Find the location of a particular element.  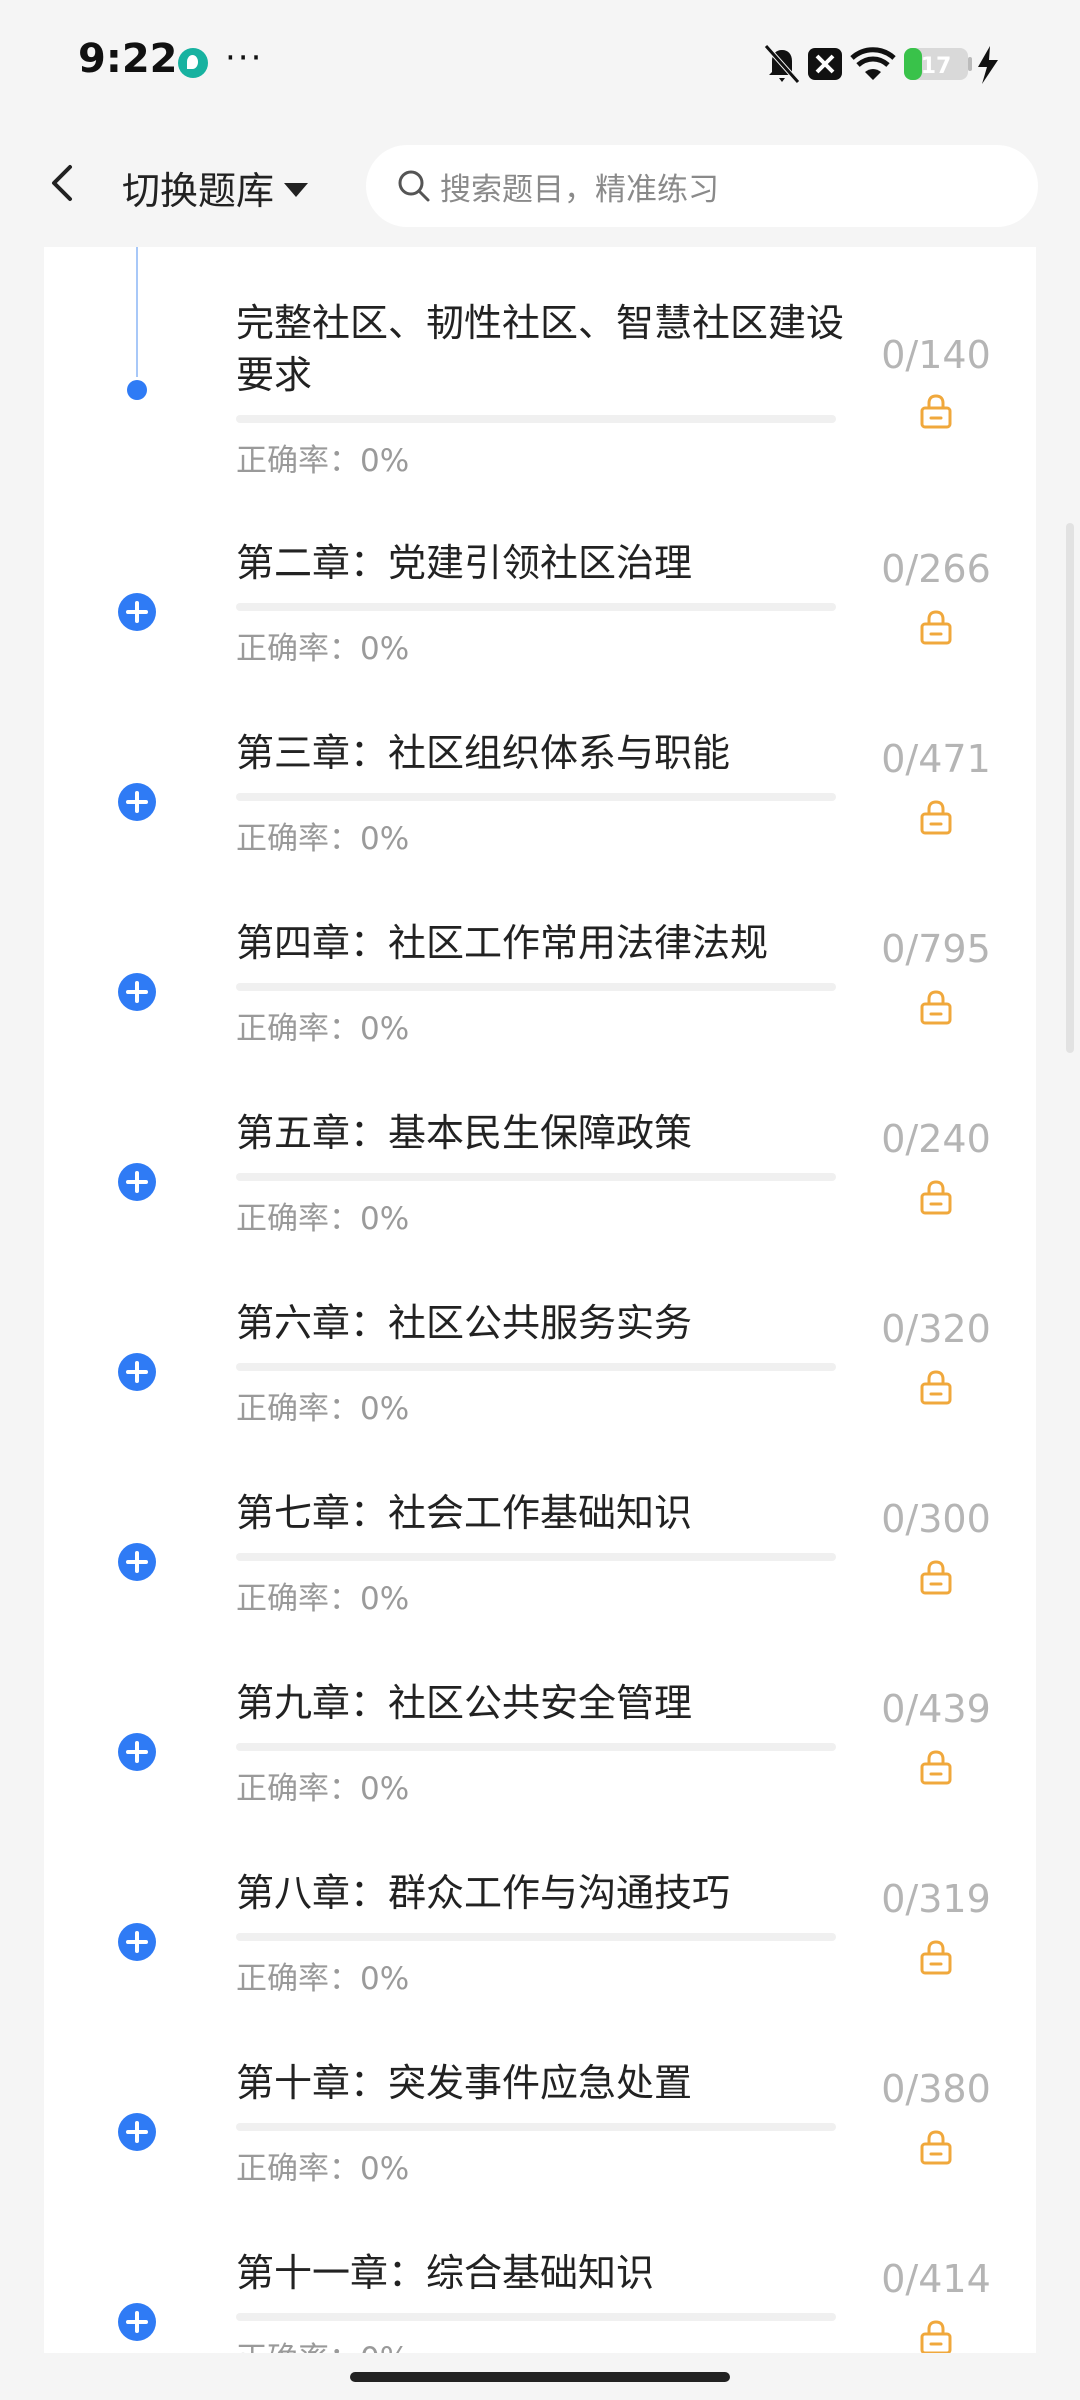

status-time: 9:22 is located at coordinates (128, 59).